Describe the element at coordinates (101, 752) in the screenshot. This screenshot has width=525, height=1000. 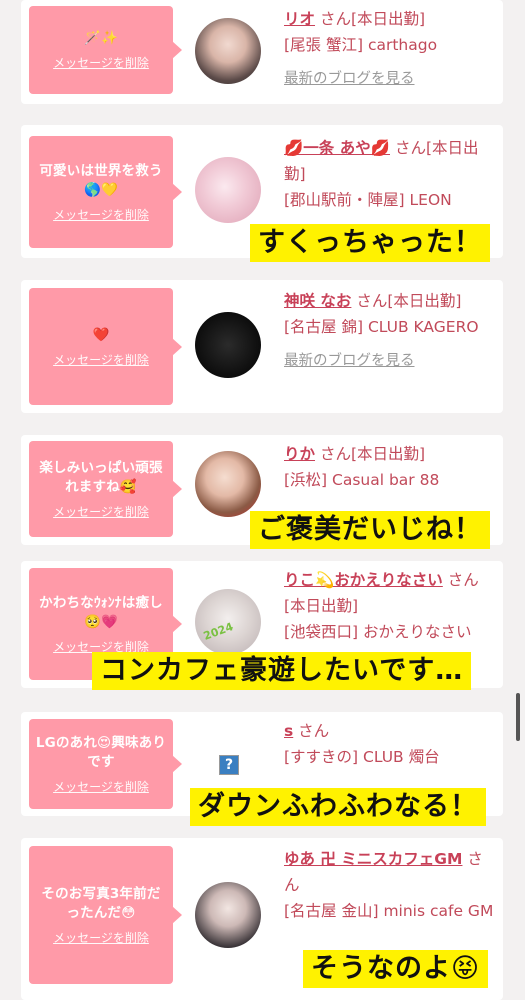
I see `message-text: LGのあれ😍興味ありです` at that location.